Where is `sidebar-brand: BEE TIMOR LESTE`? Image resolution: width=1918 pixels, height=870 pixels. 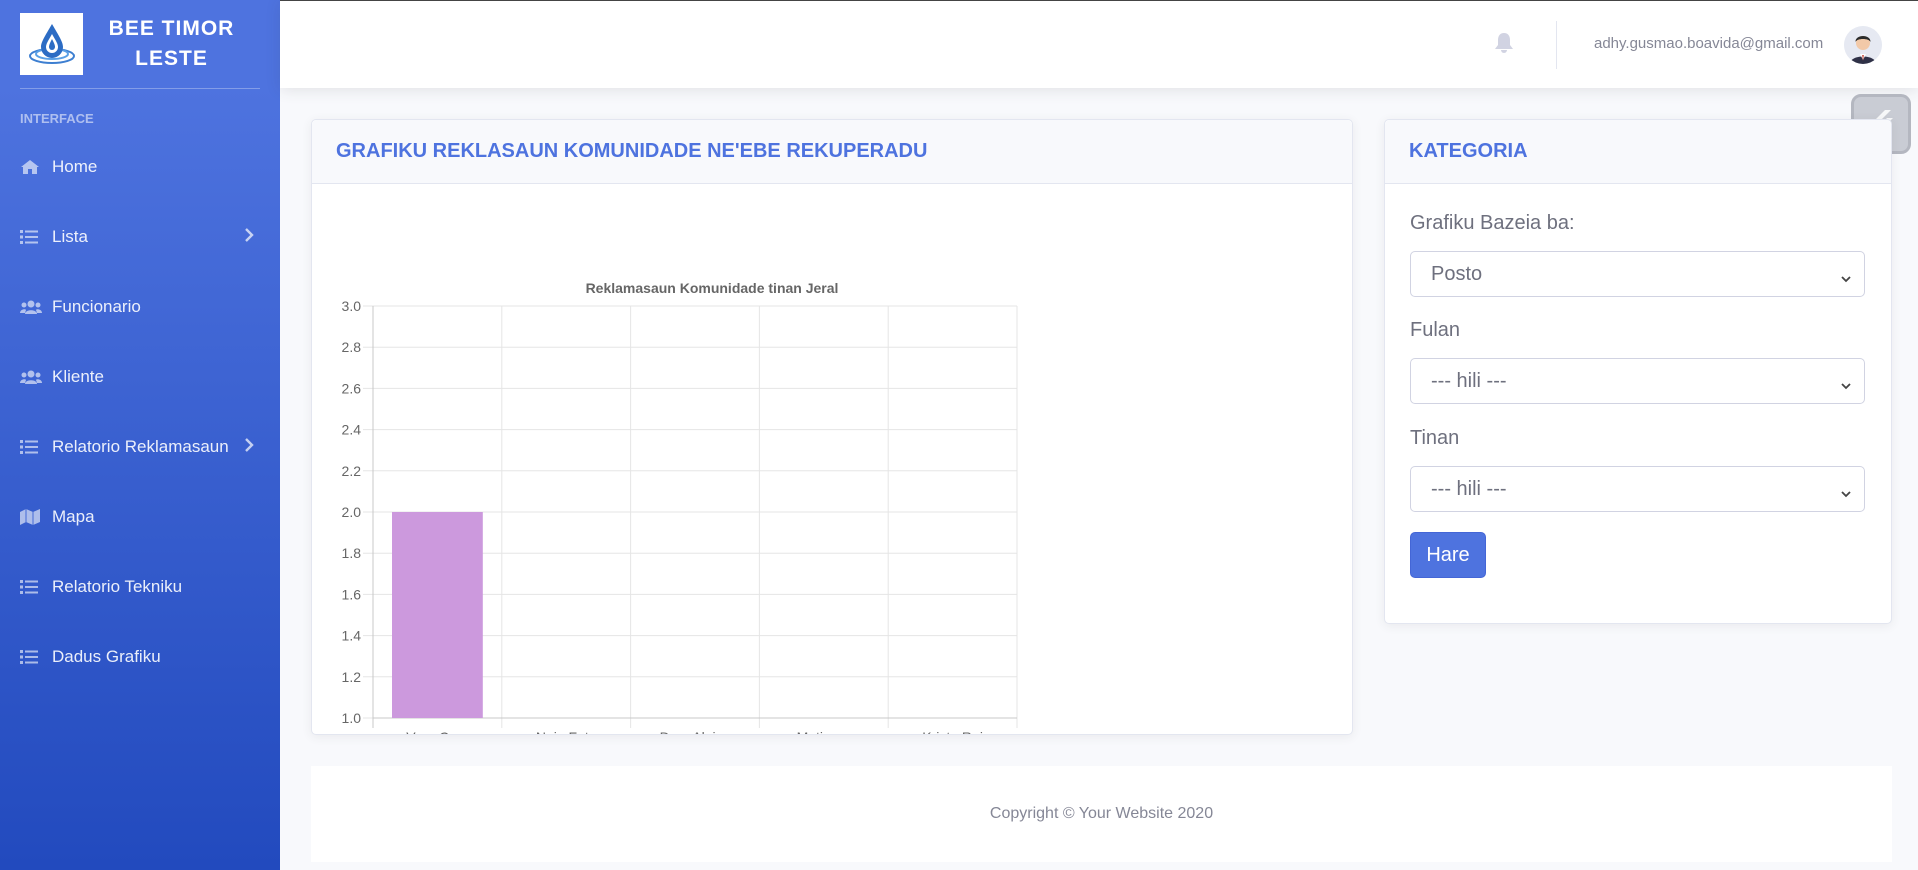 sidebar-brand: BEE TIMOR LESTE is located at coordinates (140, 44).